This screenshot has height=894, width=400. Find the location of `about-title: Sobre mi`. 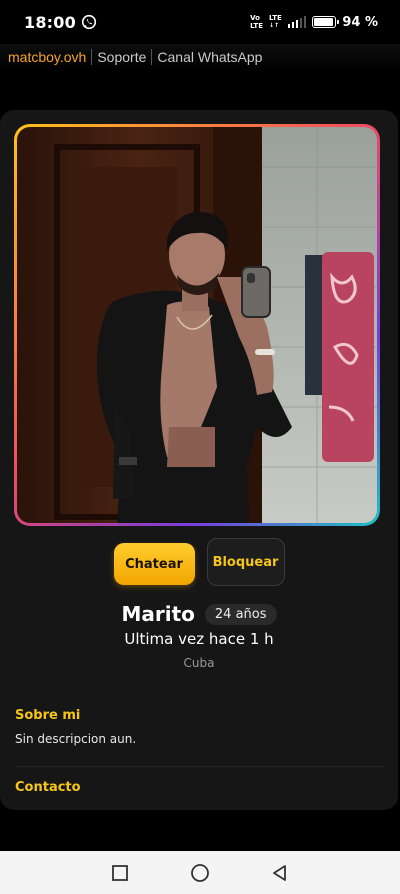

about-title: Sobre mi is located at coordinates (48, 715).